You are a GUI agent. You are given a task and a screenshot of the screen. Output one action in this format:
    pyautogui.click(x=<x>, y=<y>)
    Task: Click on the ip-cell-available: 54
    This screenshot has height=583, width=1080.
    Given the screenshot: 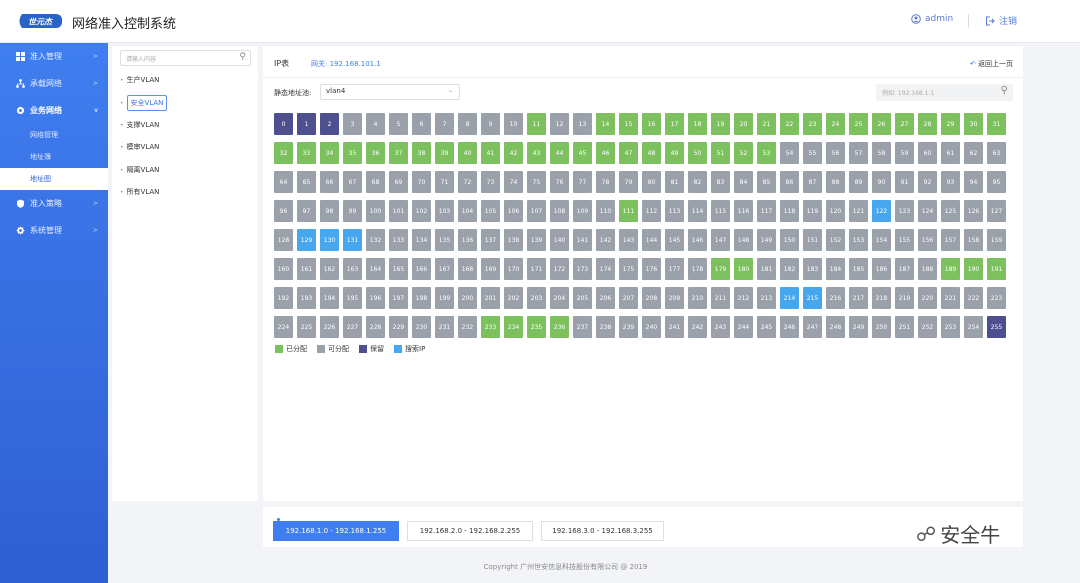 What is the action you would take?
    pyautogui.click(x=789, y=153)
    